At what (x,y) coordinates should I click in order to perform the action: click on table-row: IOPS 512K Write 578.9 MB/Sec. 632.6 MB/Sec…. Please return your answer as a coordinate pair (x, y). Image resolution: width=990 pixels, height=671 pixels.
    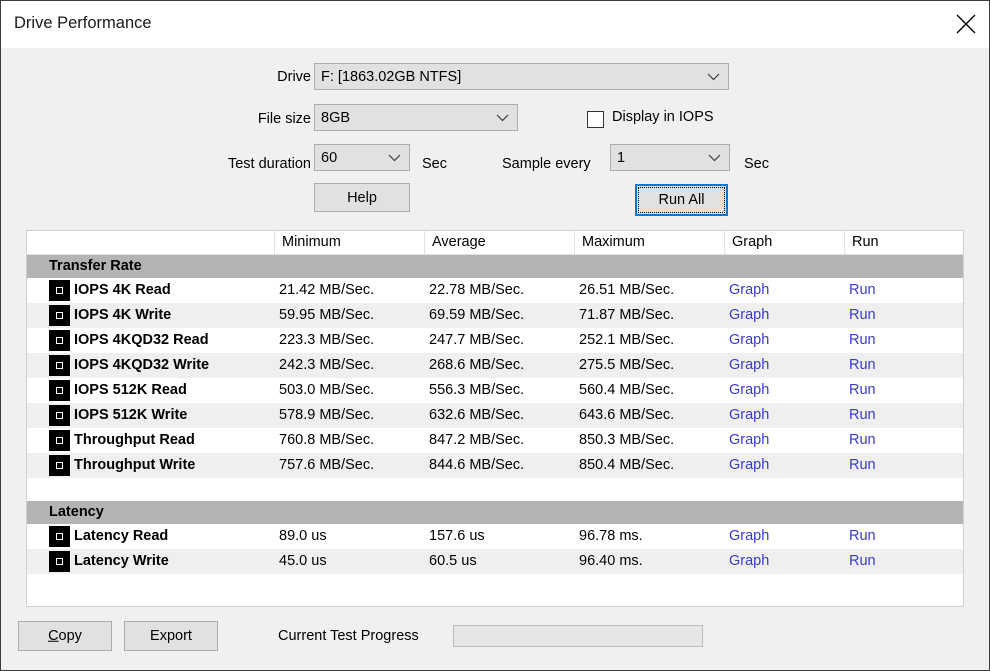
    Looking at the image, I should click on (495, 415).